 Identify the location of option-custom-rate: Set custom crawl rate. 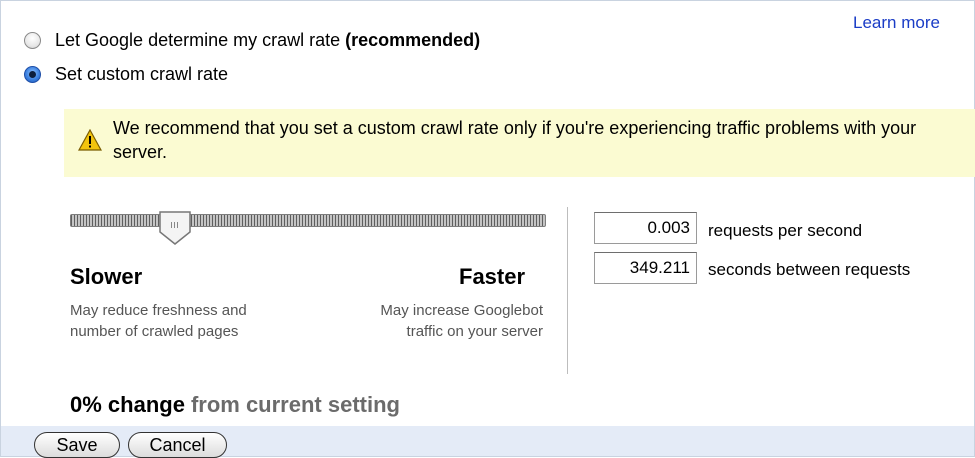
(126, 74).